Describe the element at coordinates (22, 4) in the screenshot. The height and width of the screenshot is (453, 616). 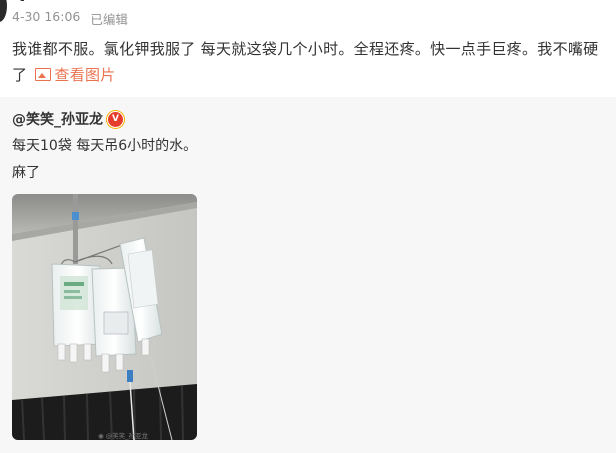
I see `header-cutoff-text: -` at that location.